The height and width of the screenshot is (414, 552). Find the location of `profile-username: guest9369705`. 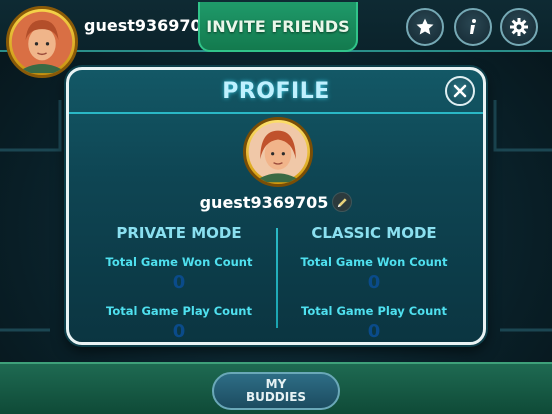

profile-username: guest9369705 is located at coordinates (264, 202).